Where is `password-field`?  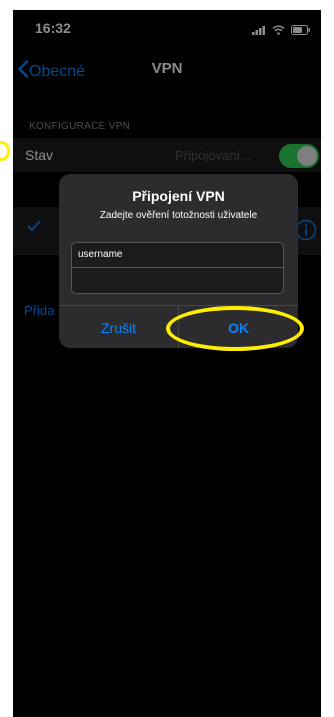
password-field is located at coordinates (177, 280).